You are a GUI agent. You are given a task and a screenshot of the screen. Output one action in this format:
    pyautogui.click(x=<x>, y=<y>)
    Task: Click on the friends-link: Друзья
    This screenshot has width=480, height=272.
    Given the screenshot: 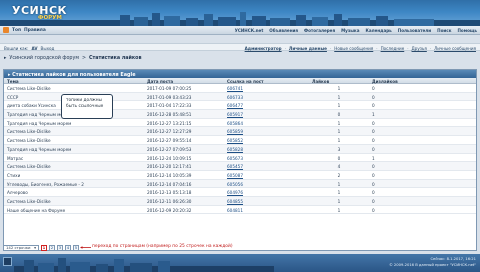 What is the action you would take?
    pyautogui.click(x=419, y=48)
    